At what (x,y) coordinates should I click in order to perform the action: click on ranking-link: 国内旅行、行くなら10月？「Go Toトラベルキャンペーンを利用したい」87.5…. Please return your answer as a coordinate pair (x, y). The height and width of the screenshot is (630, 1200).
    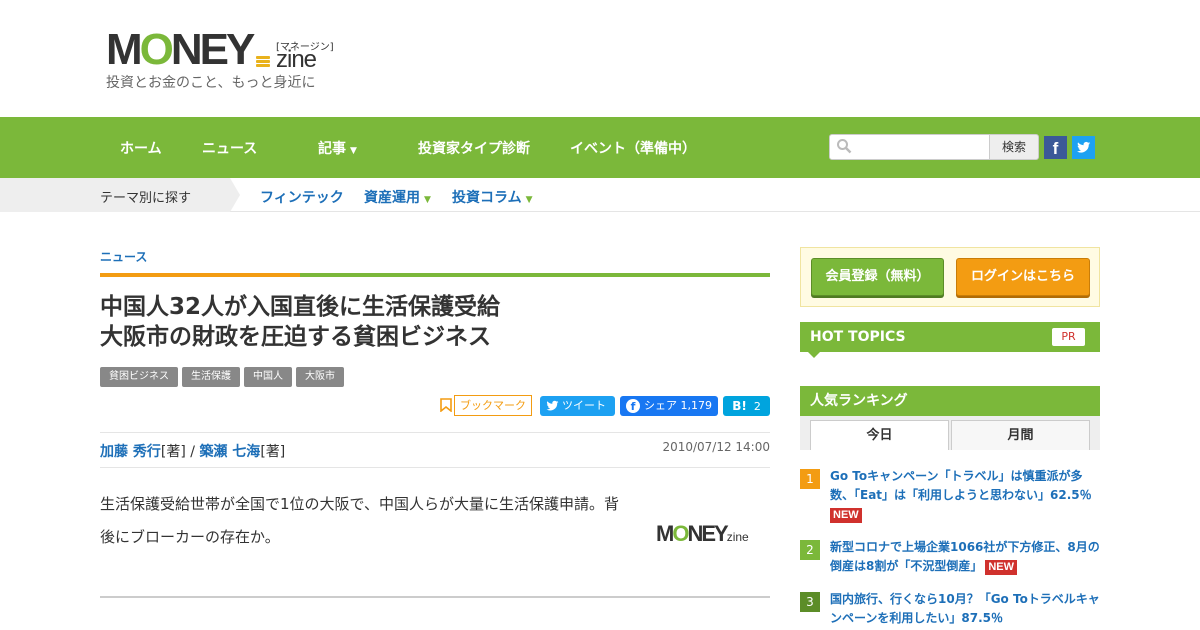
    Looking at the image, I should click on (965, 609).